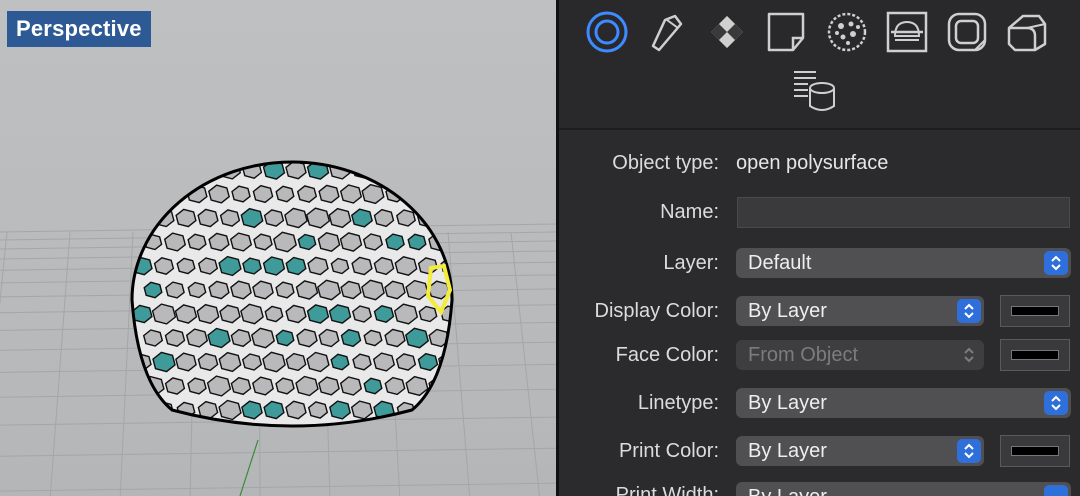  What do you see at coordinates (787, 32) in the screenshot?
I see `decal-icon` at bounding box center [787, 32].